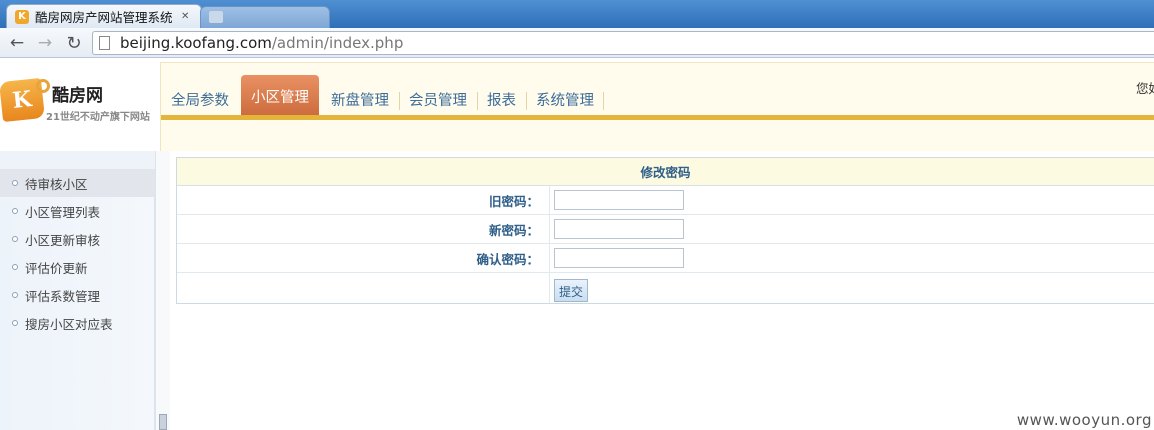 This screenshot has height=430, width=1154. What do you see at coordinates (363, 288) in the screenshot?
I see `form-label-empty` at bounding box center [363, 288].